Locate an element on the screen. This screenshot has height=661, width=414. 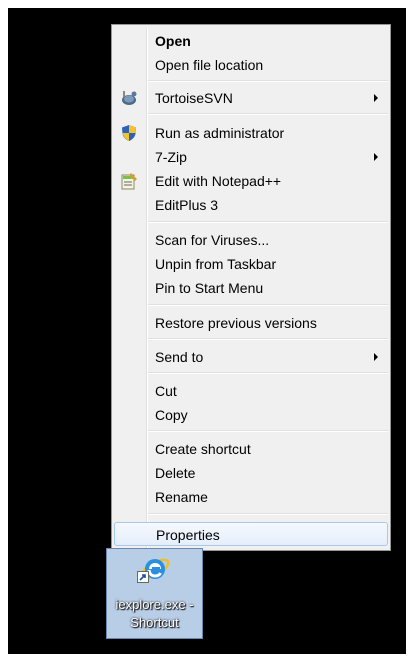
menu-item-label: TortoiseSVN is located at coordinates (194, 98).